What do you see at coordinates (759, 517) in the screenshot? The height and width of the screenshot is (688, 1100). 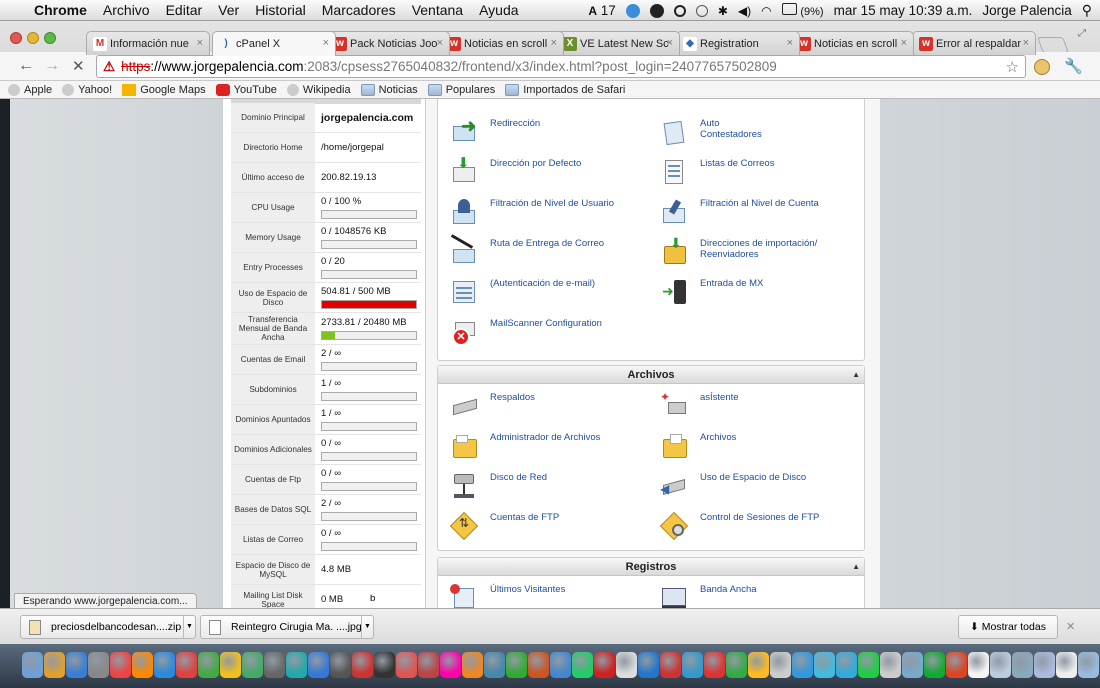 I see `feature-label: Control de Sesiones de FTP` at bounding box center [759, 517].